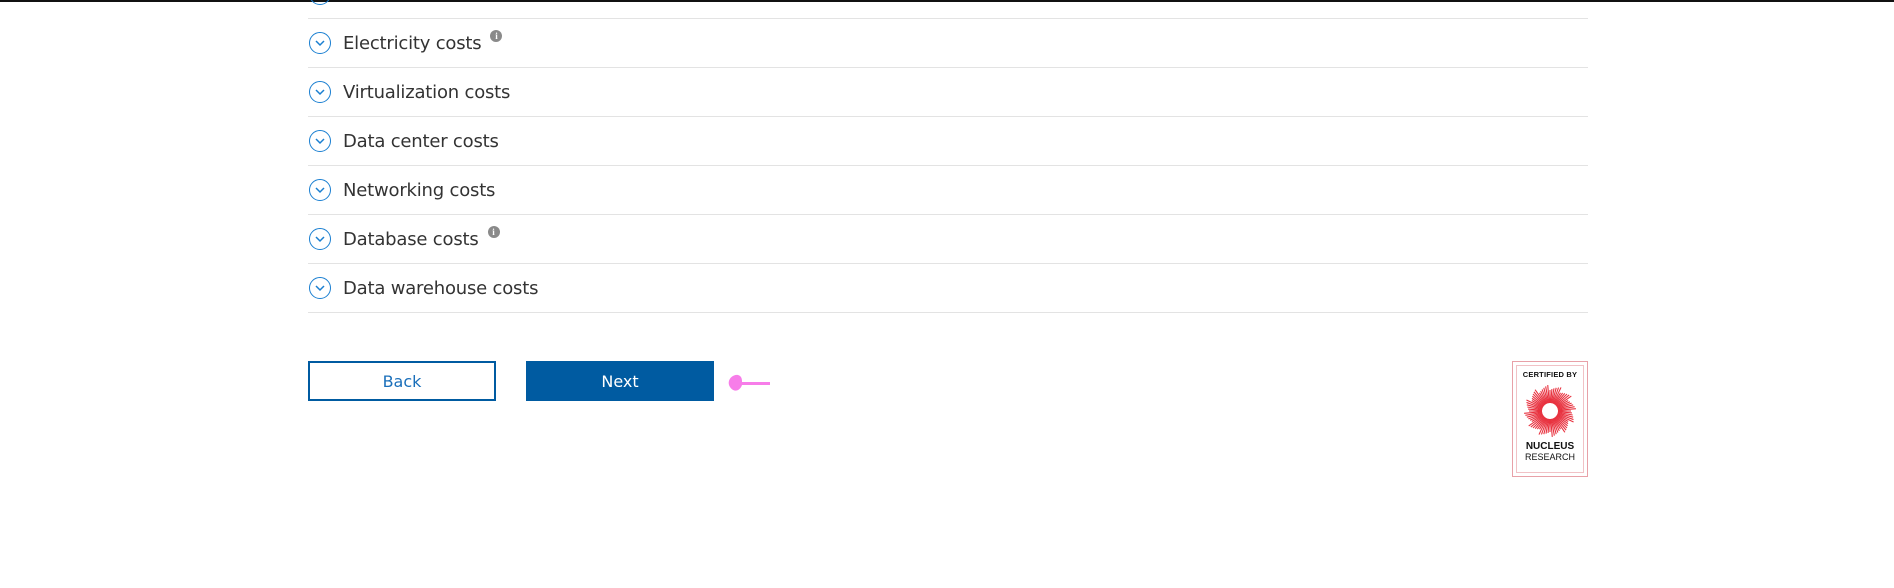 The height and width of the screenshot is (588, 1894). Describe the element at coordinates (749, 382) in the screenshot. I see `pointing-hand-icon` at that location.